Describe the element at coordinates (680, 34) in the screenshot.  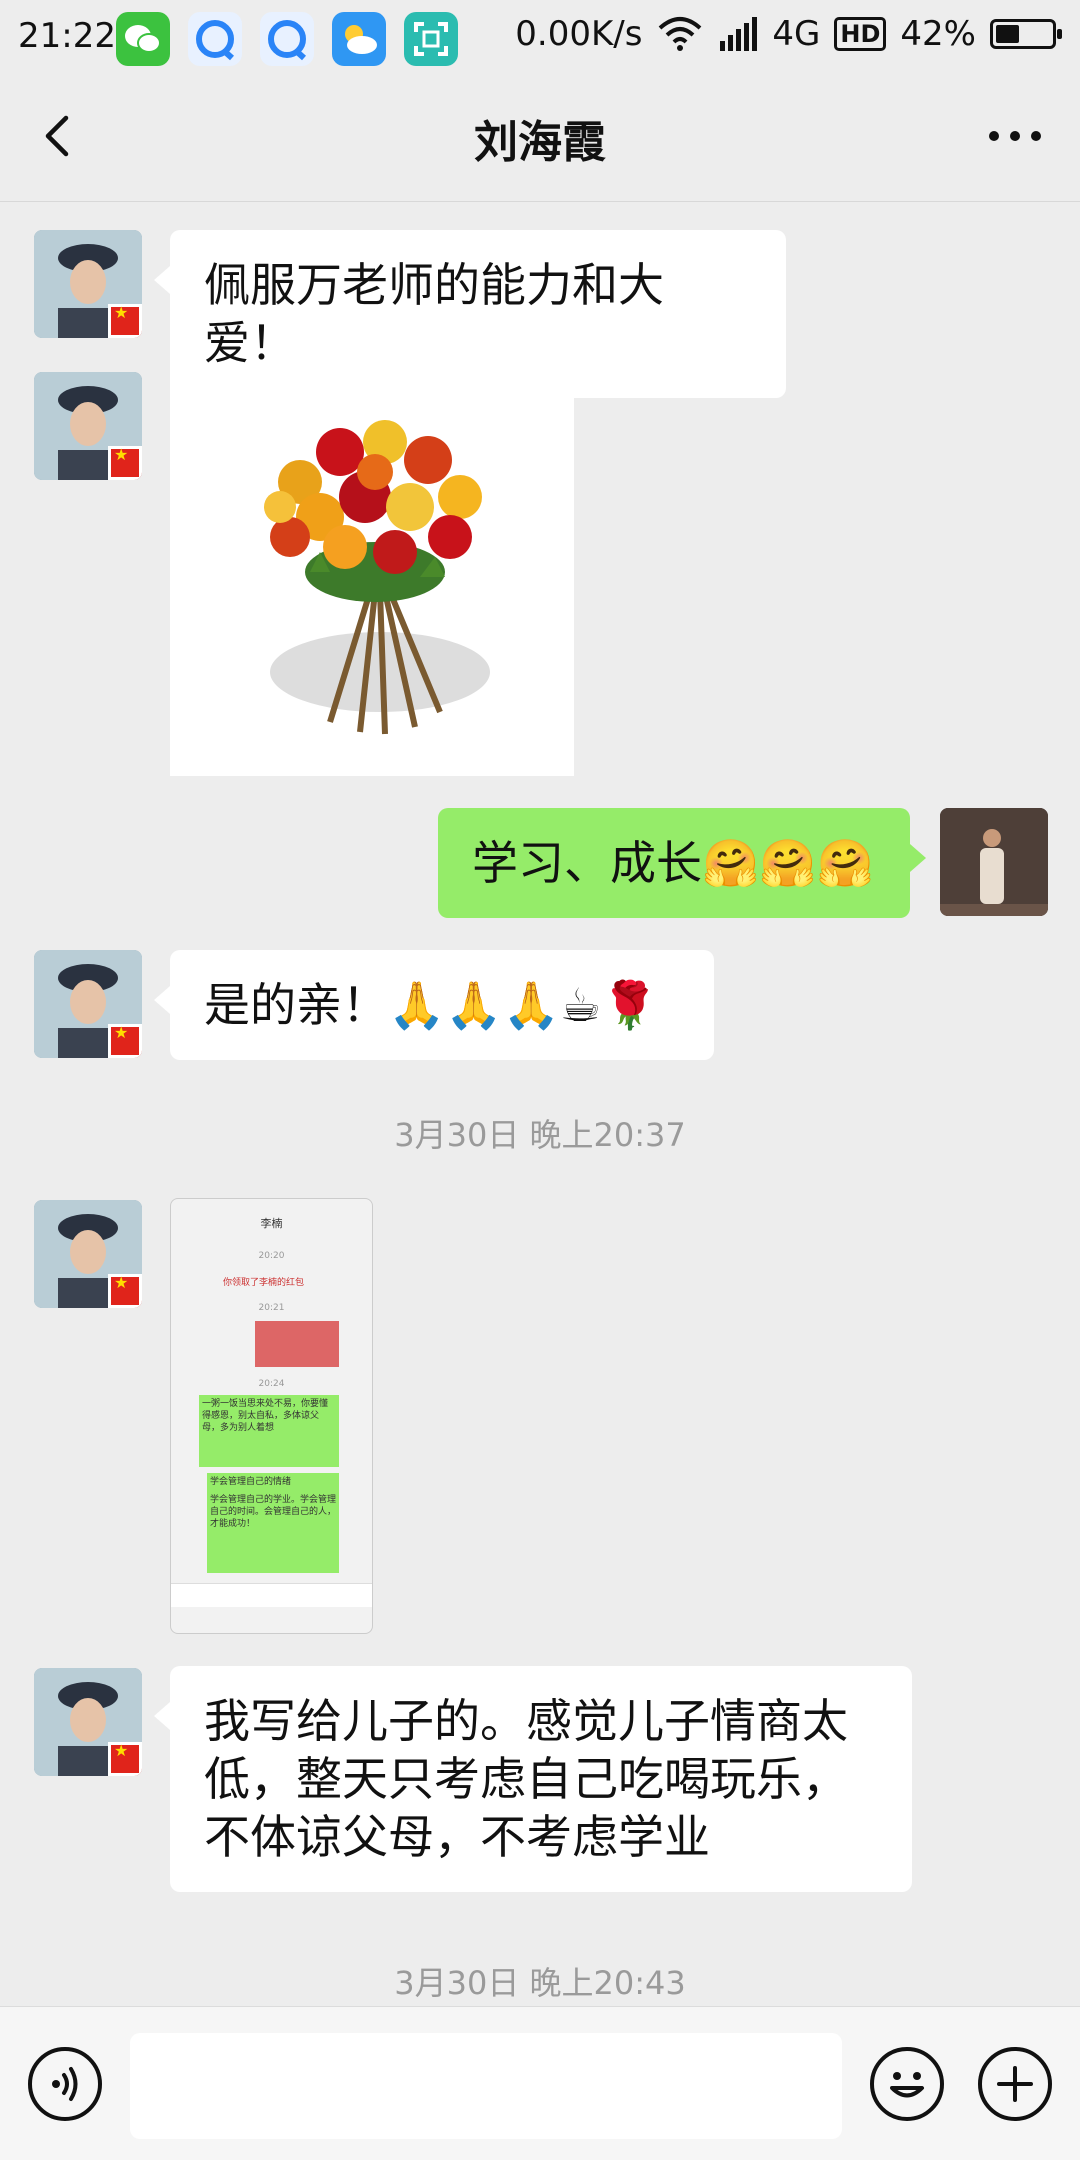
I see `wifi-icon` at that location.